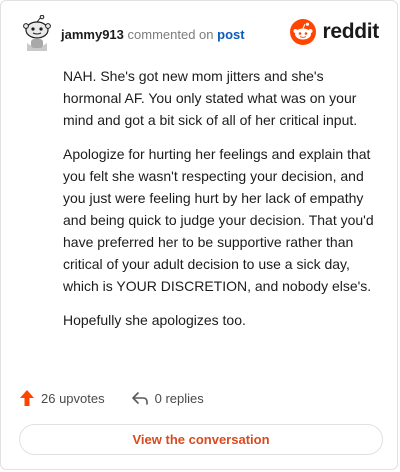 The width and height of the screenshot is (400, 472). What do you see at coordinates (170, 34) in the screenshot?
I see `action-text: commented on` at bounding box center [170, 34].